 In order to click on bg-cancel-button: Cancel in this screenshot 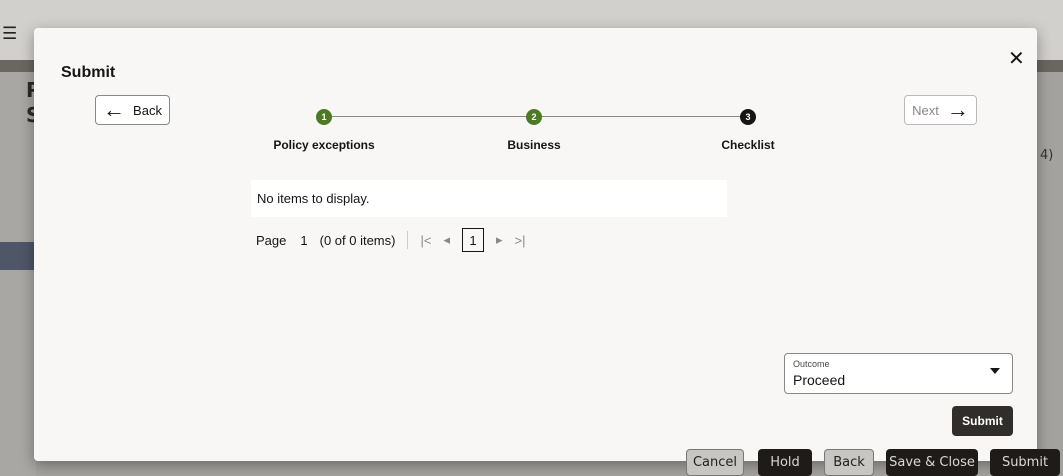, I will do `click(715, 462)`.